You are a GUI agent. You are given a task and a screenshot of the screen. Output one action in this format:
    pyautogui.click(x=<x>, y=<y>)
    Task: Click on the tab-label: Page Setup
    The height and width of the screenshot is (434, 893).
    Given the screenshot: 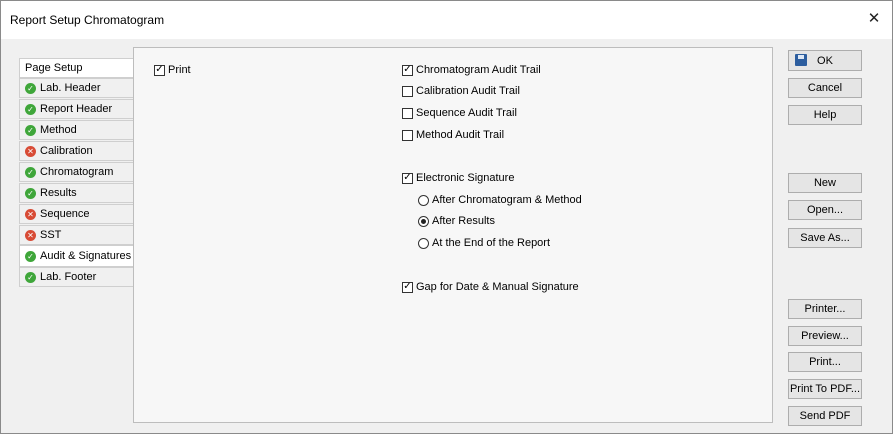 What is the action you would take?
    pyautogui.click(x=54, y=68)
    